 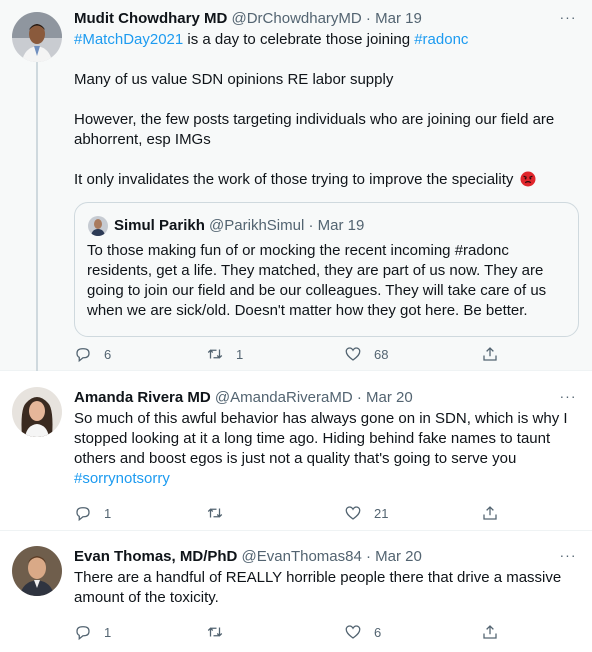 I want to click on reply-button: 6, so click(x=92, y=354).